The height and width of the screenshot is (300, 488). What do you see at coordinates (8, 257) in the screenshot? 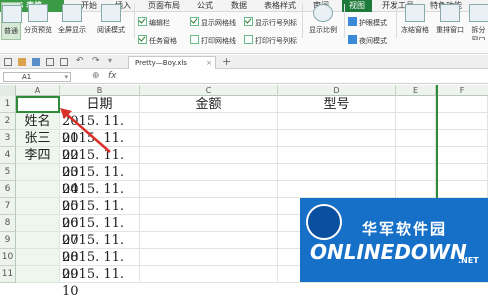
I see `row-header: 10` at bounding box center [8, 257].